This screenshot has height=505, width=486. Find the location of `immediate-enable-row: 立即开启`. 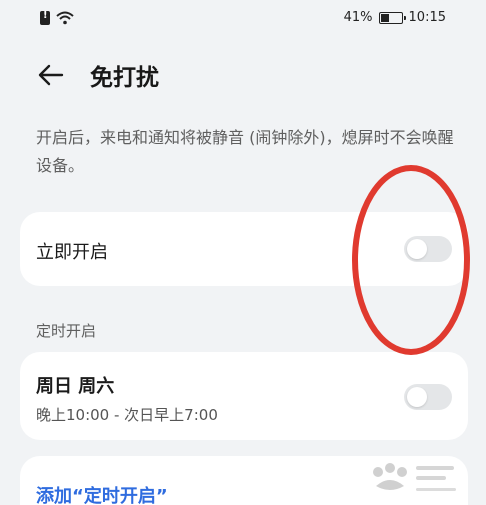

immediate-enable-row: 立即开启 is located at coordinates (244, 249).